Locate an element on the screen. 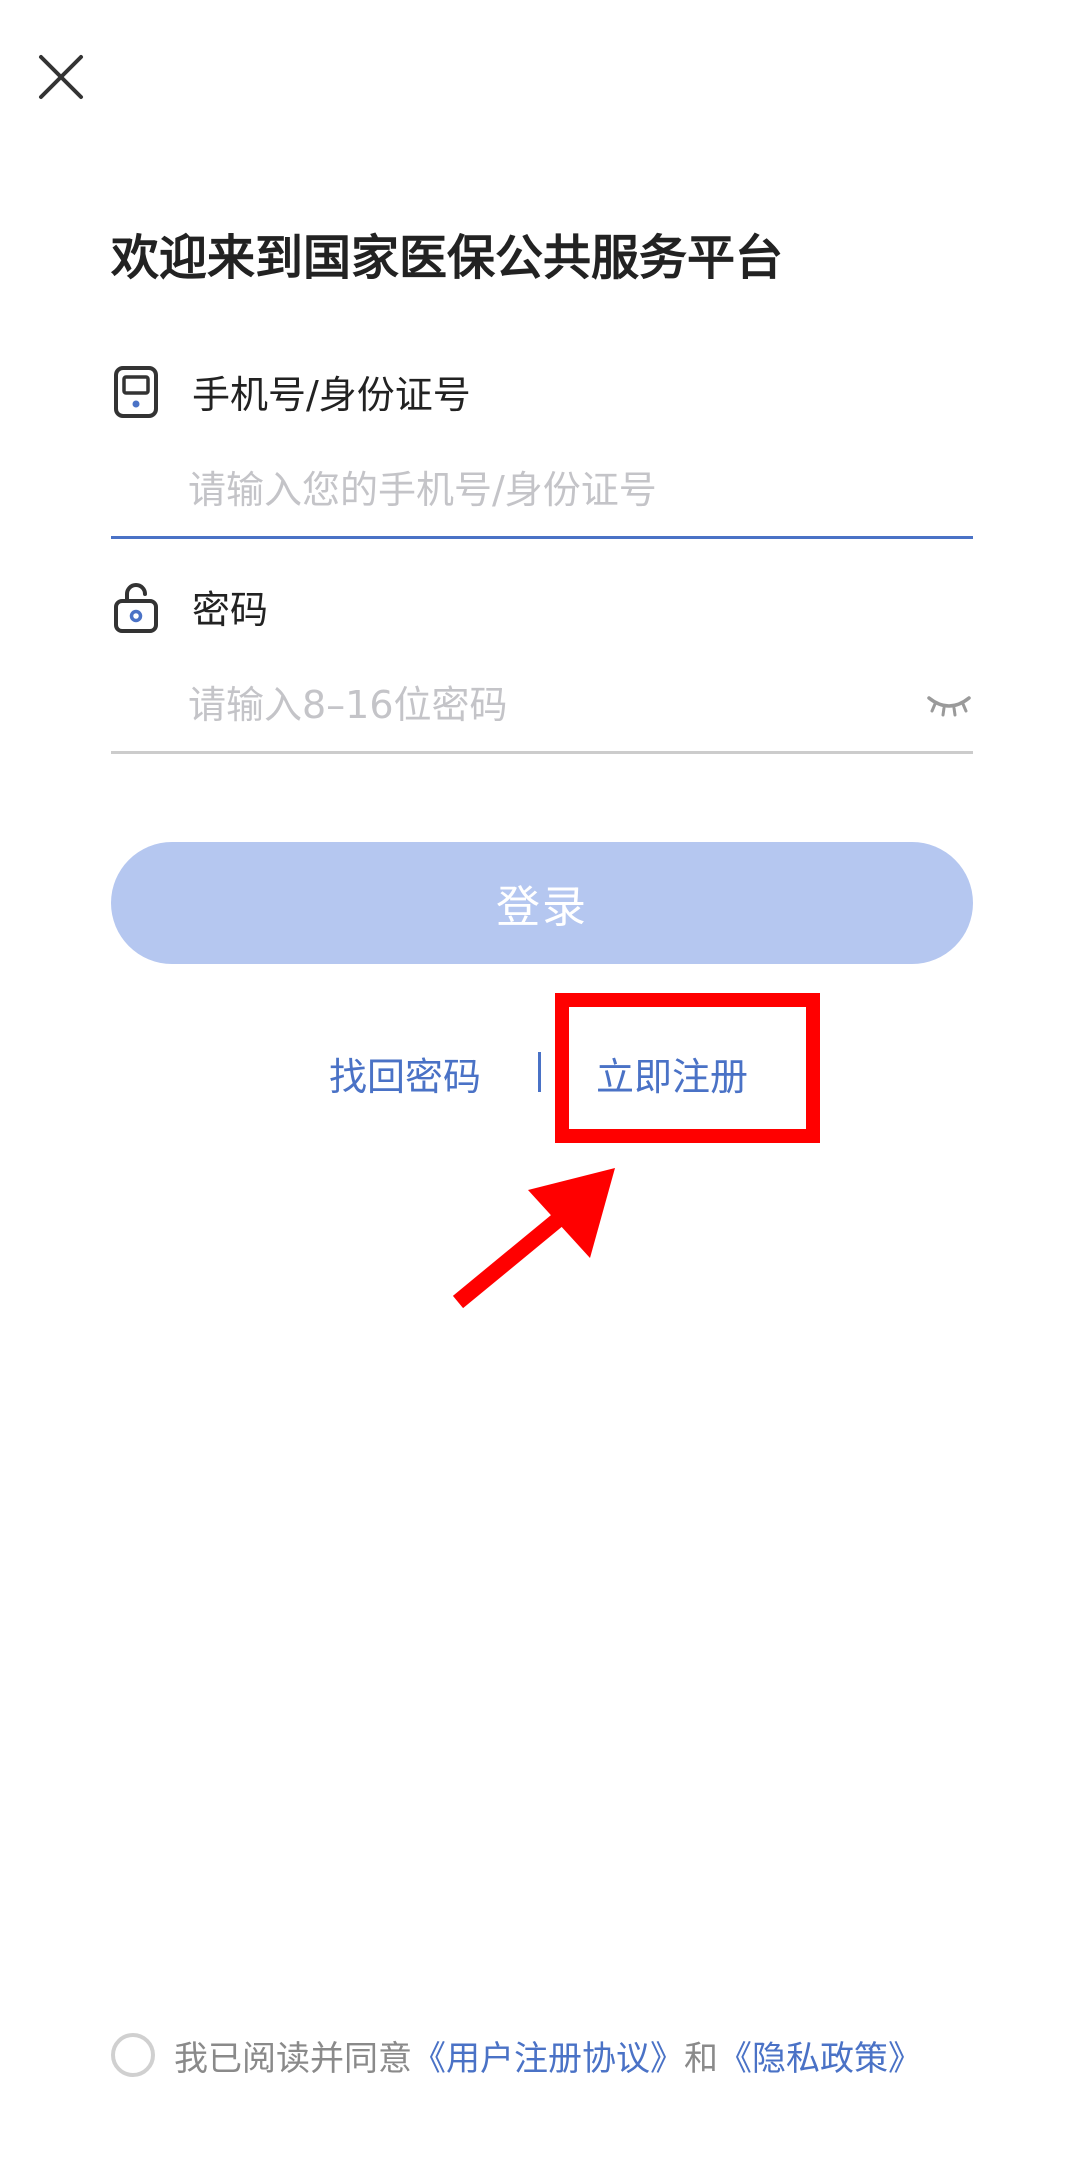 The height and width of the screenshot is (2165, 1080). forgot-password-link: 找回密码 is located at coordinates (405, 1073).